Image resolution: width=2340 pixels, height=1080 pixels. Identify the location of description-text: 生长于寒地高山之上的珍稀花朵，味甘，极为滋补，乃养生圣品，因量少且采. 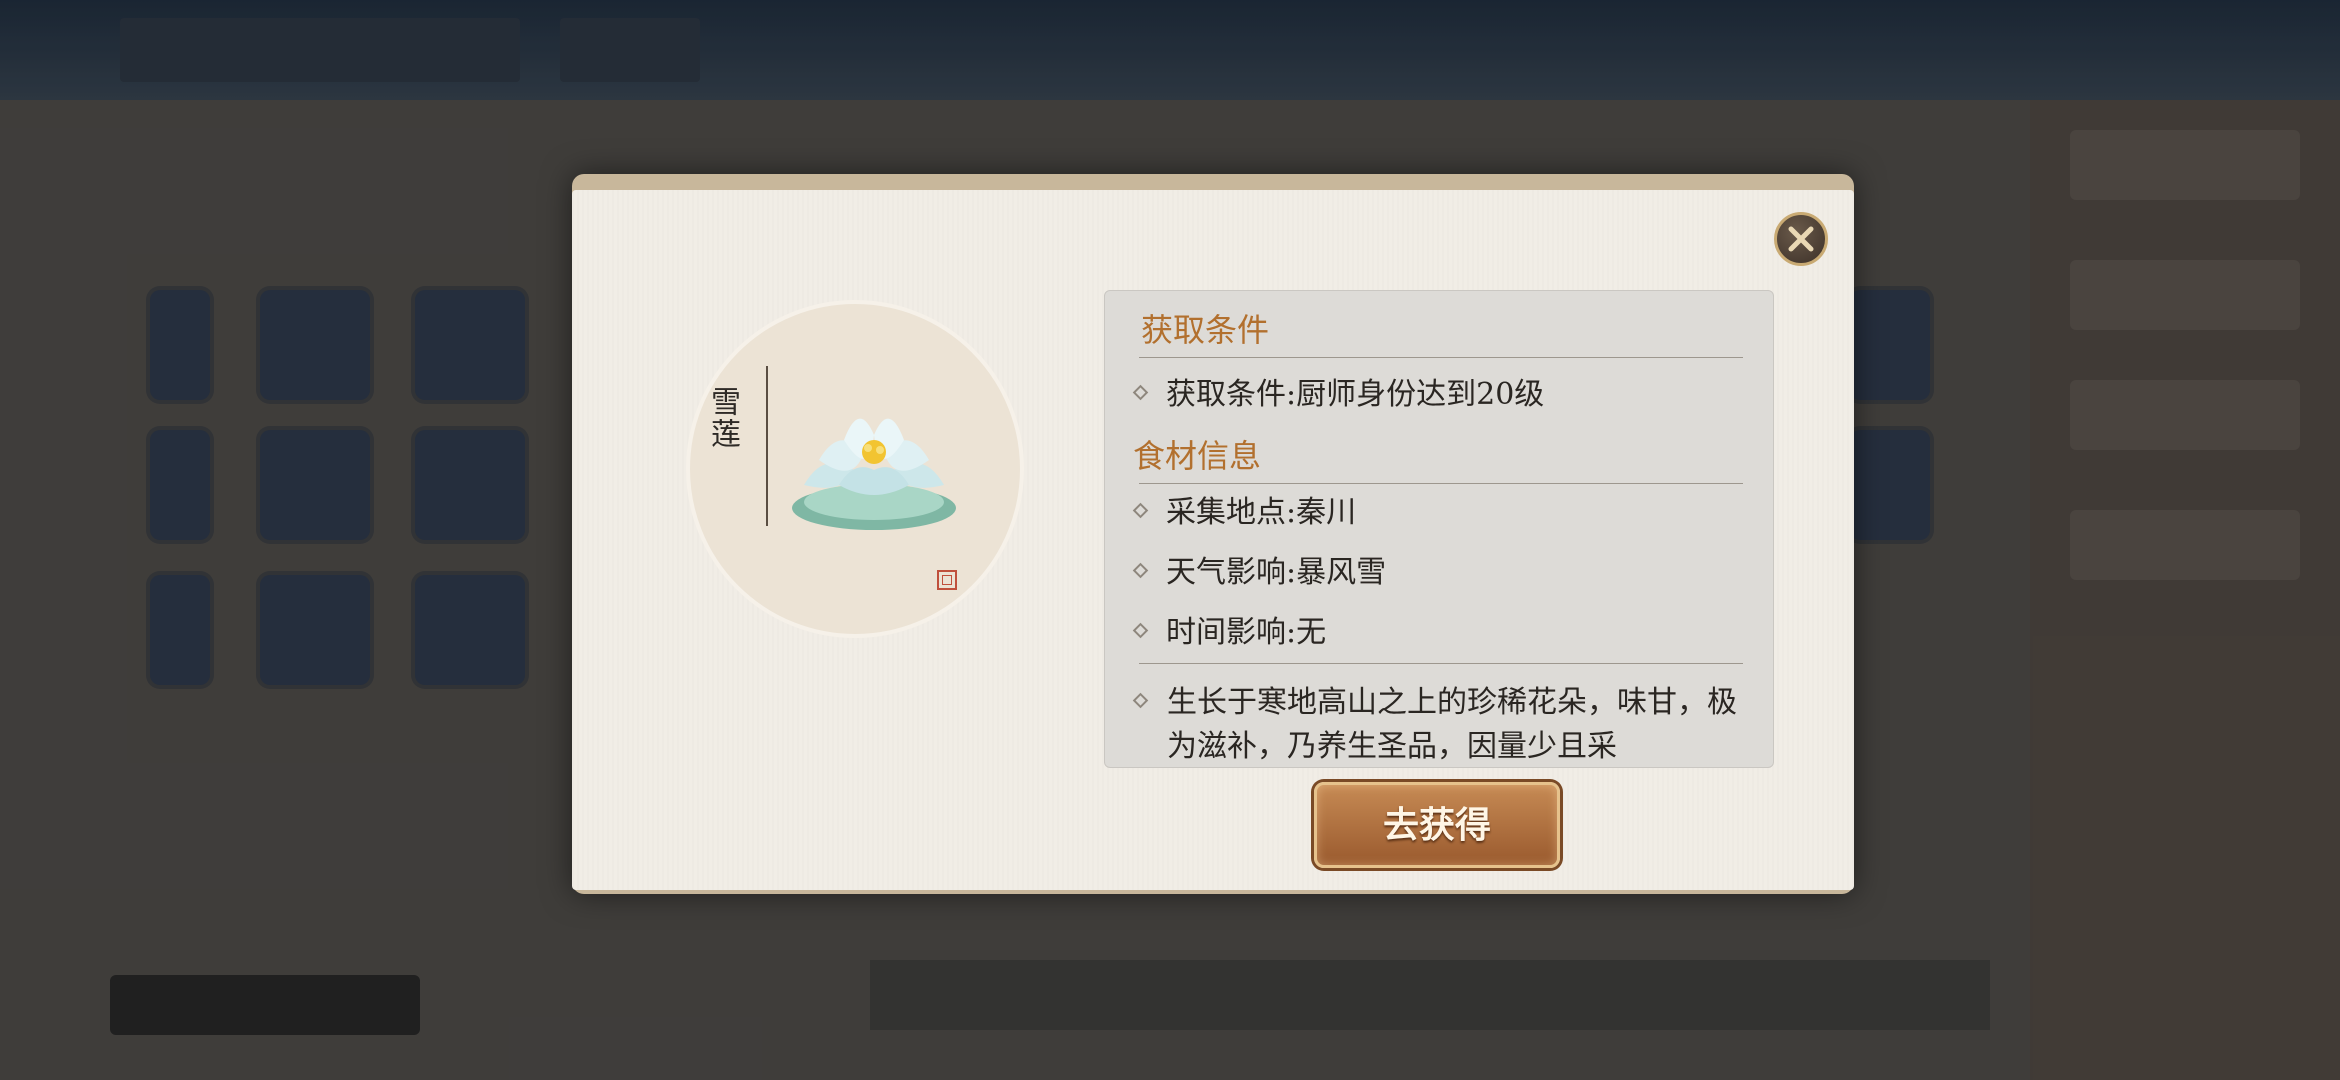
(1452, 724).